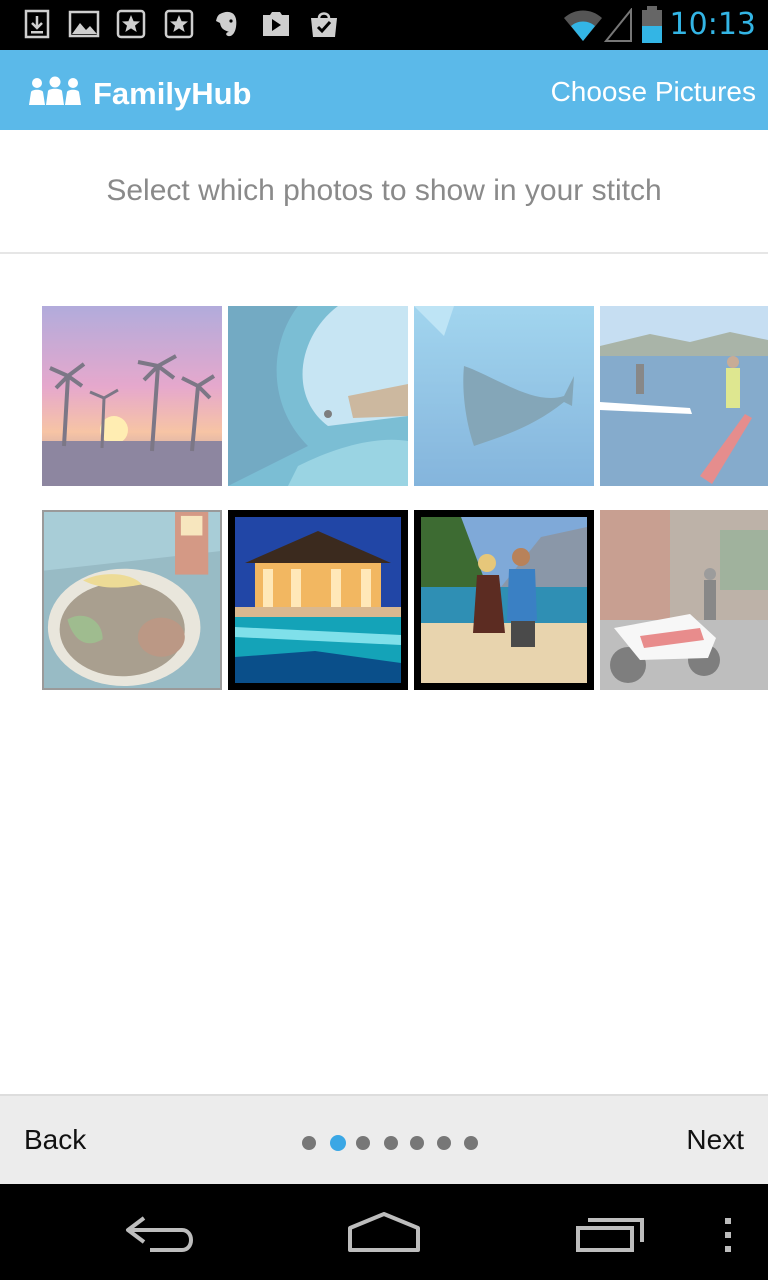 This screenshot has height=1280, width=768. I want to click on shopping-bag-icon, so click(324, 24).